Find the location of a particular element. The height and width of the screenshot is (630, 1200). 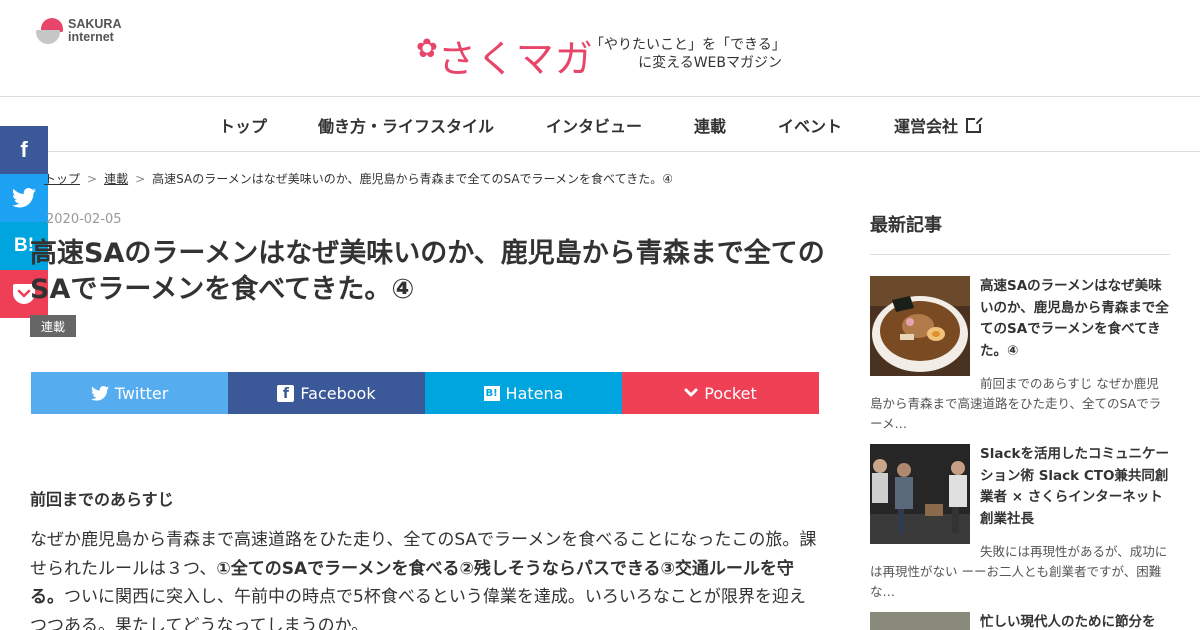

section-heading: 前回までのあらすじ is located at coordinates (102, 499).